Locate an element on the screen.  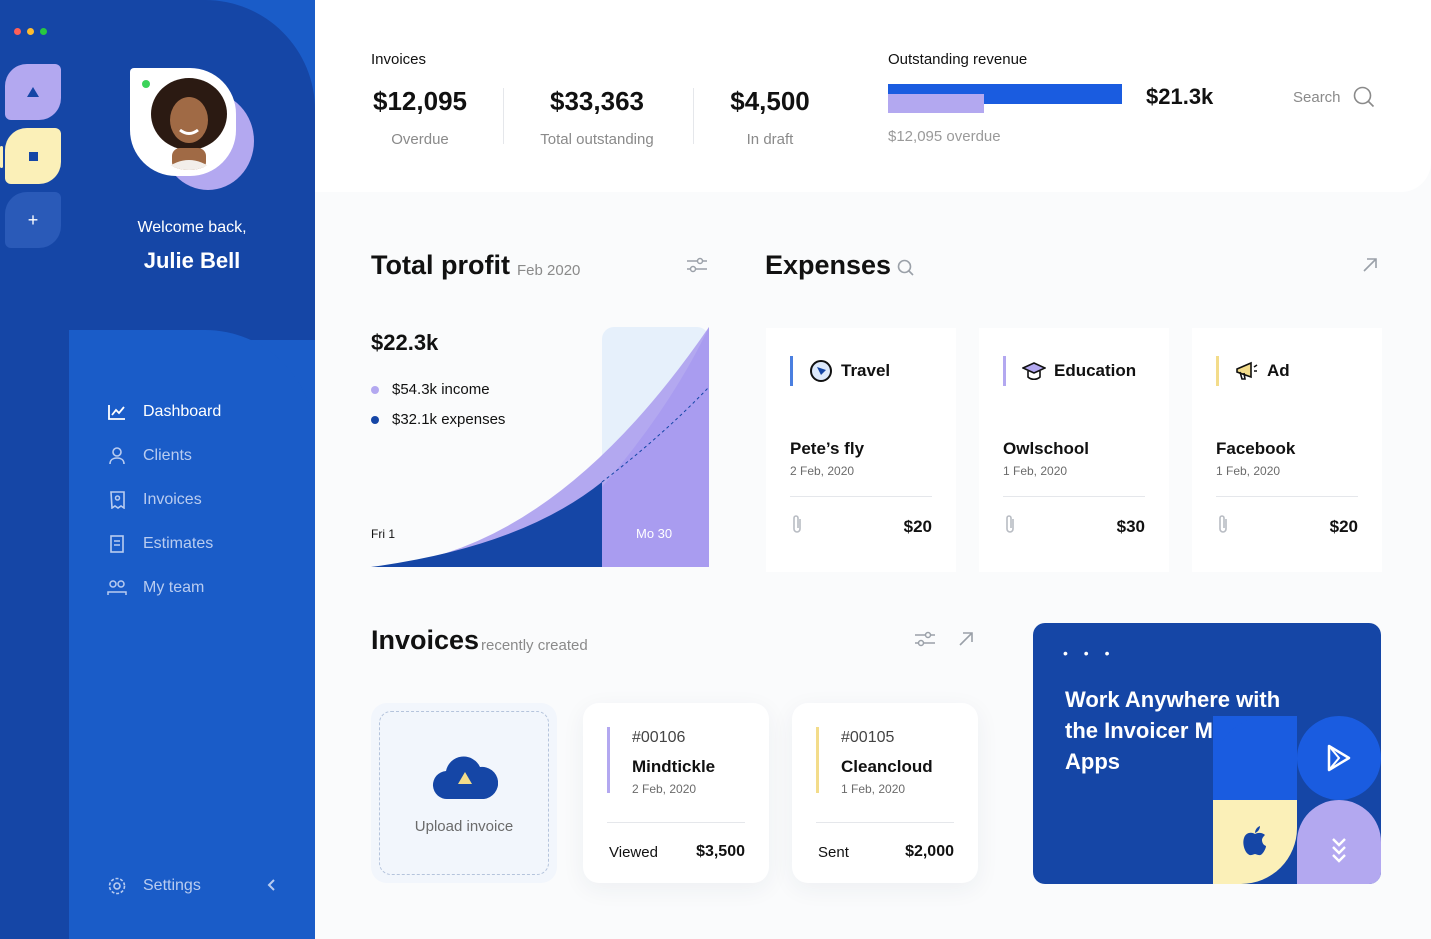
settings-label: Settings is located at coordinates (172, 885).